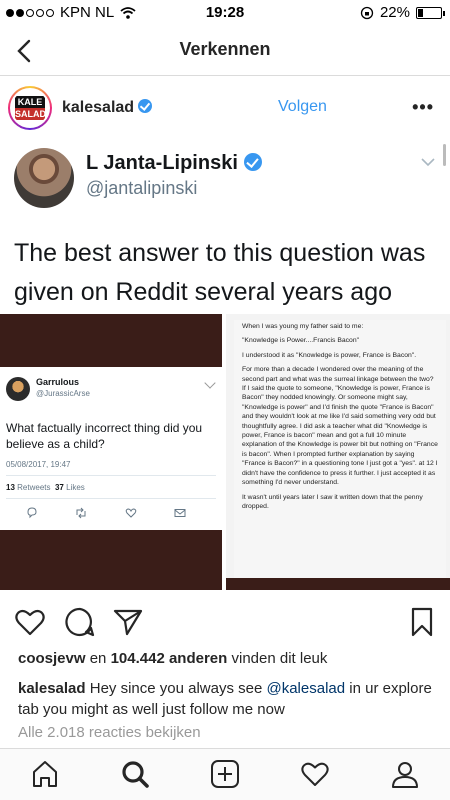  Describe the element at coordinates (444, 155) in the screenshot. I see `scroll-indicator` at that location.